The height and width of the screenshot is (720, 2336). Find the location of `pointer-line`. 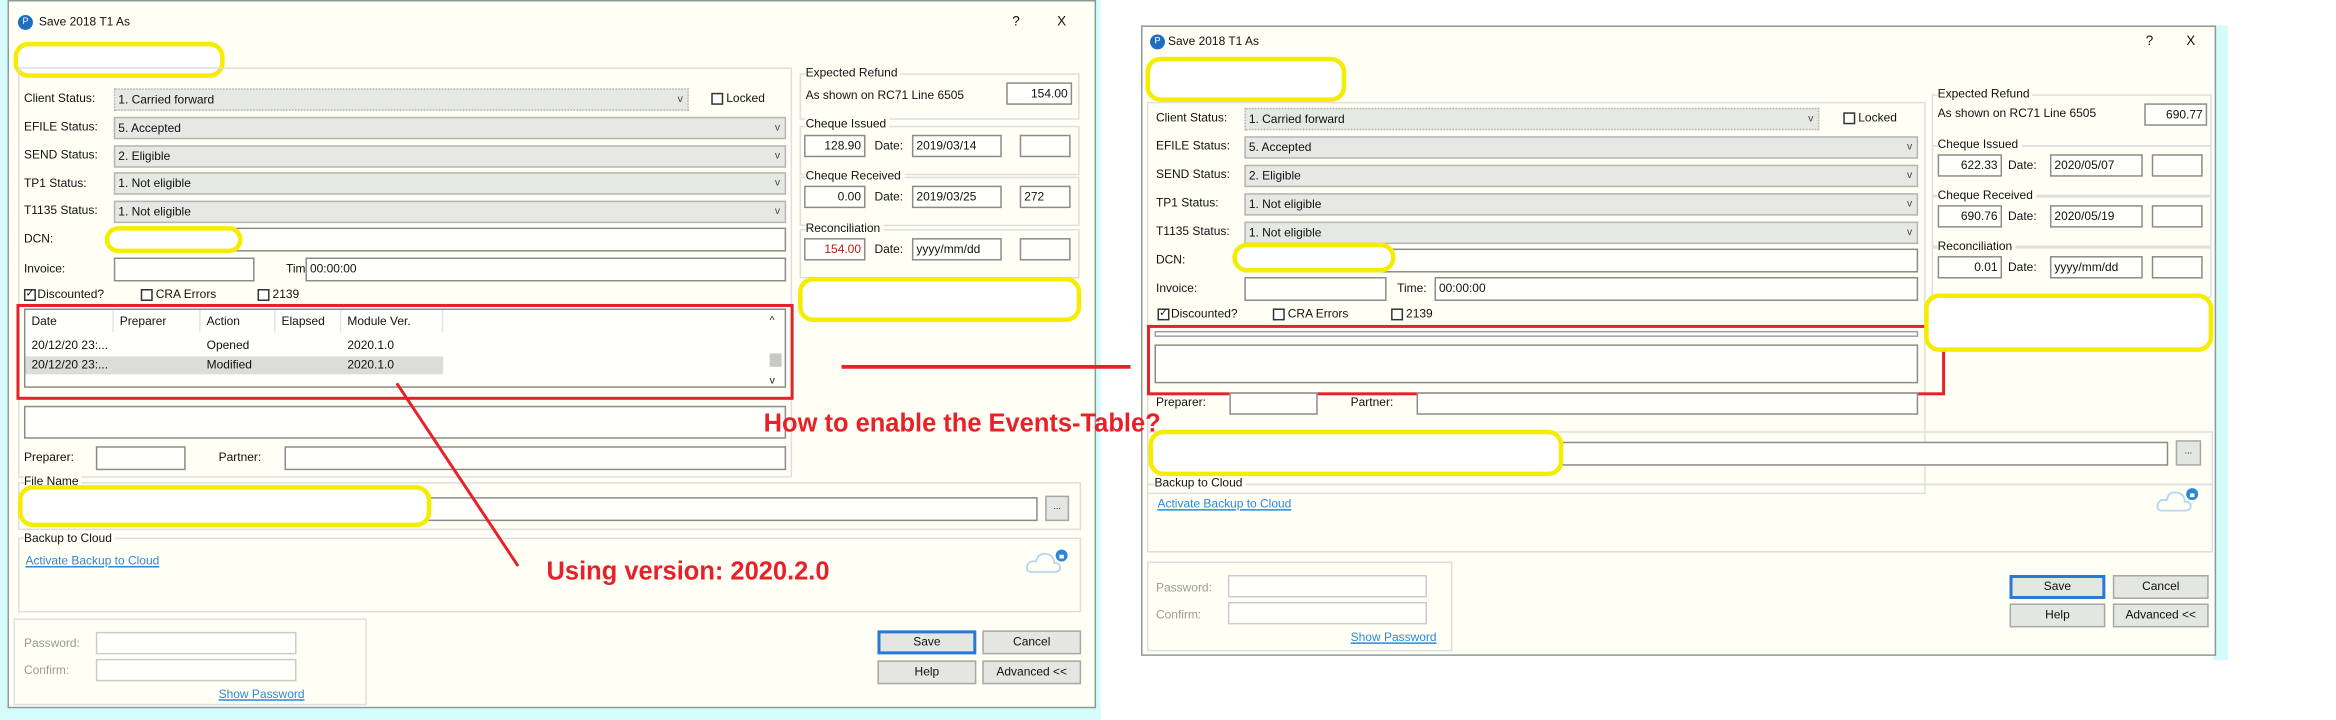

pointer-line is located at coordinates (457, 474).